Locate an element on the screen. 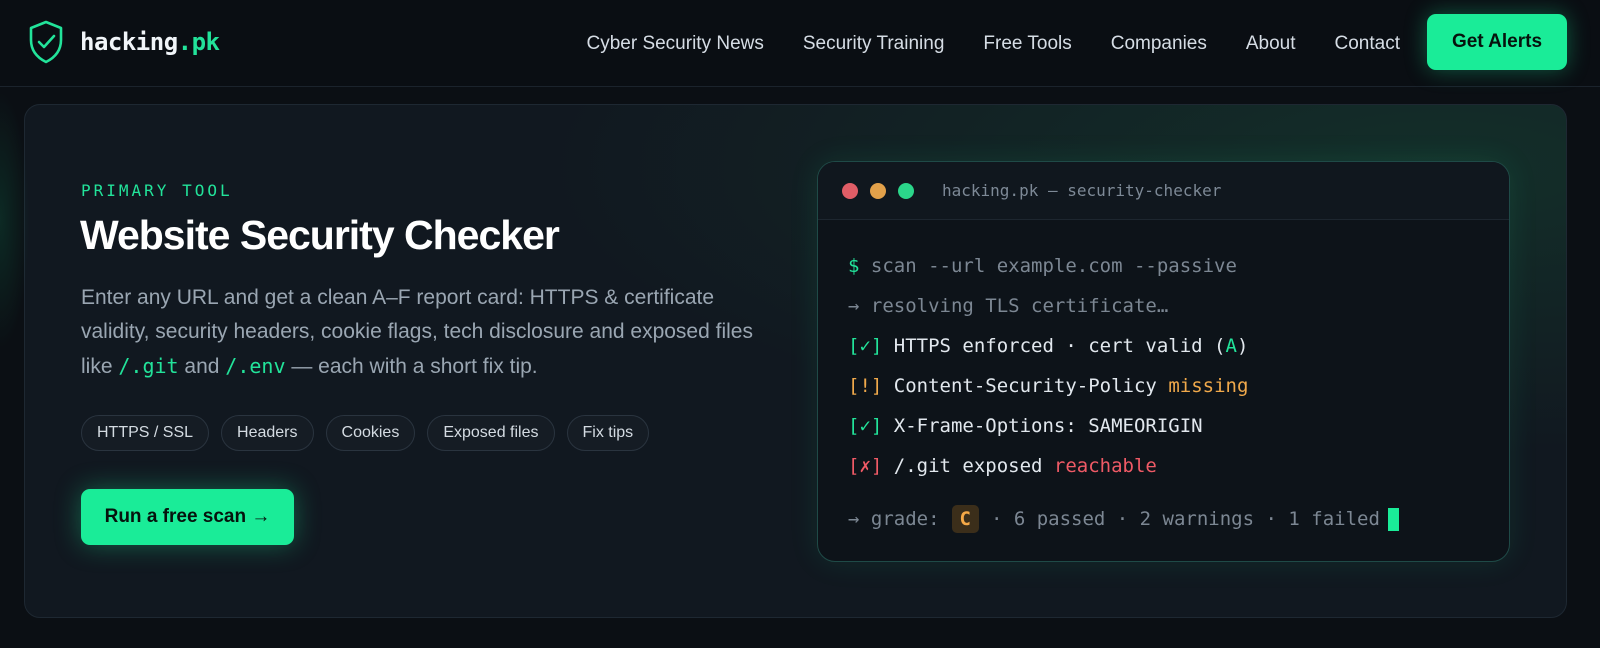 Image resolution: width=1600 pixels, height=648 pixels. nav-link-security-training: Security Training is located at coordinates (874, 44).